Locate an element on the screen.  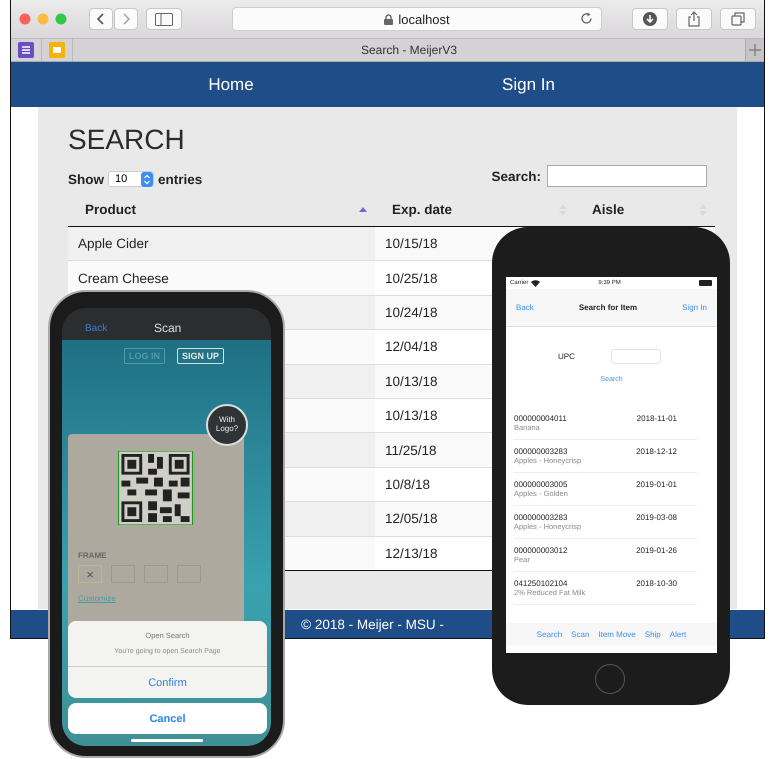
chevron-left-icon is located at coordinates (101, 19).